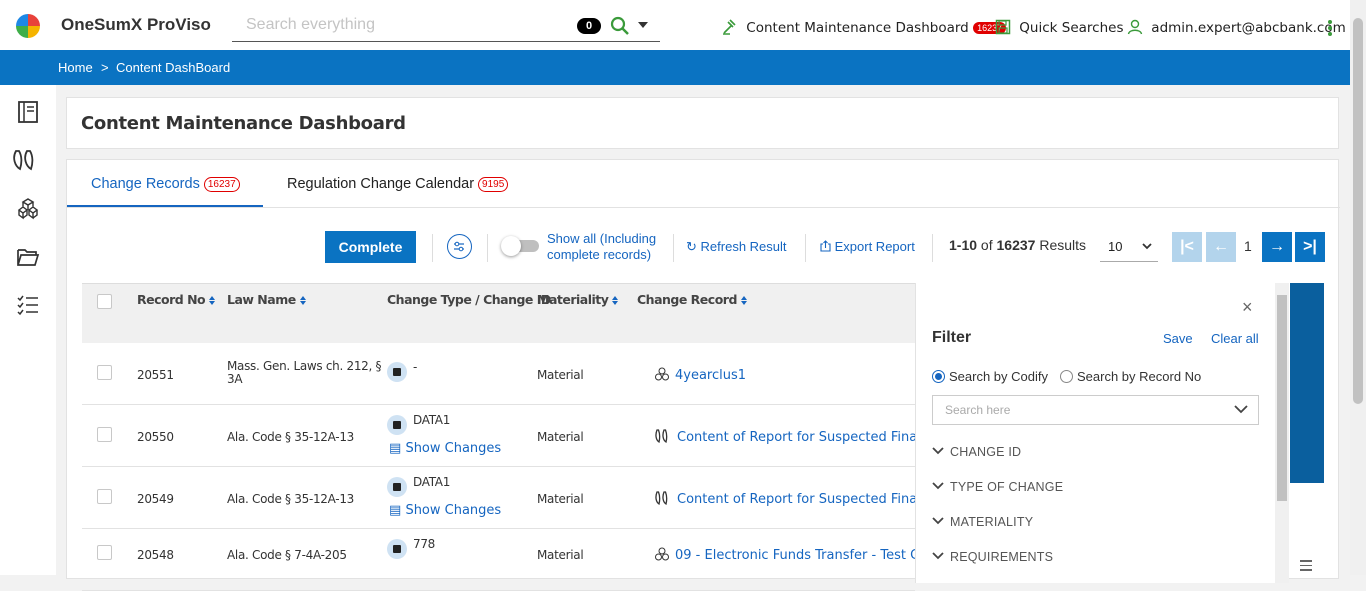  What do you see at coordinates (1330, 29) in the screenshot?
I see `more-menu-icon` at bounding box center [1330, 29].